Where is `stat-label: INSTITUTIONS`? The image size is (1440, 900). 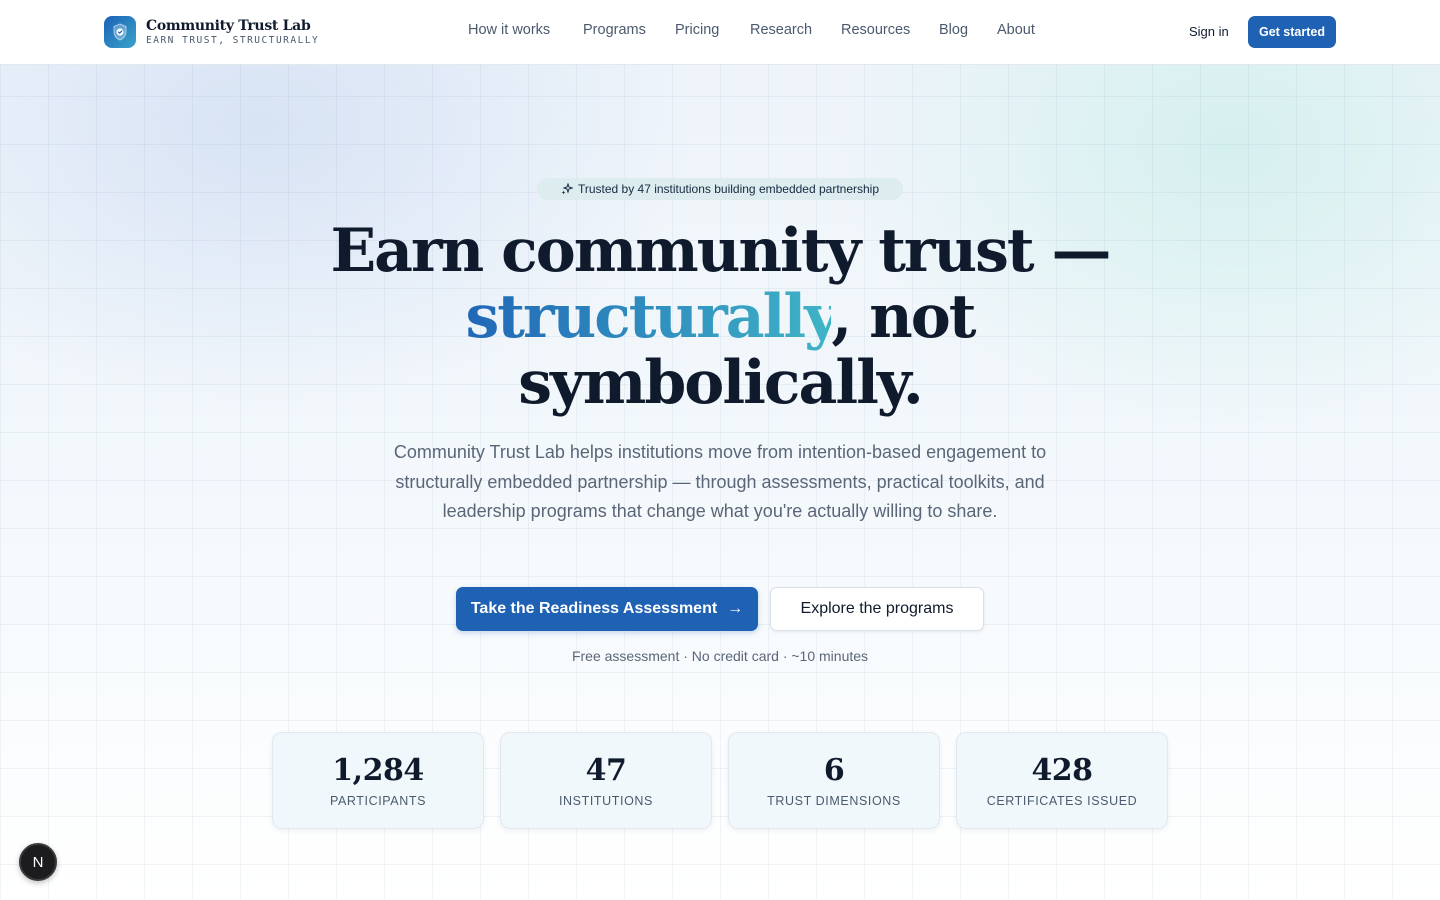
stat-label: INSTITUTIONS is located at coordinates (605, 801).